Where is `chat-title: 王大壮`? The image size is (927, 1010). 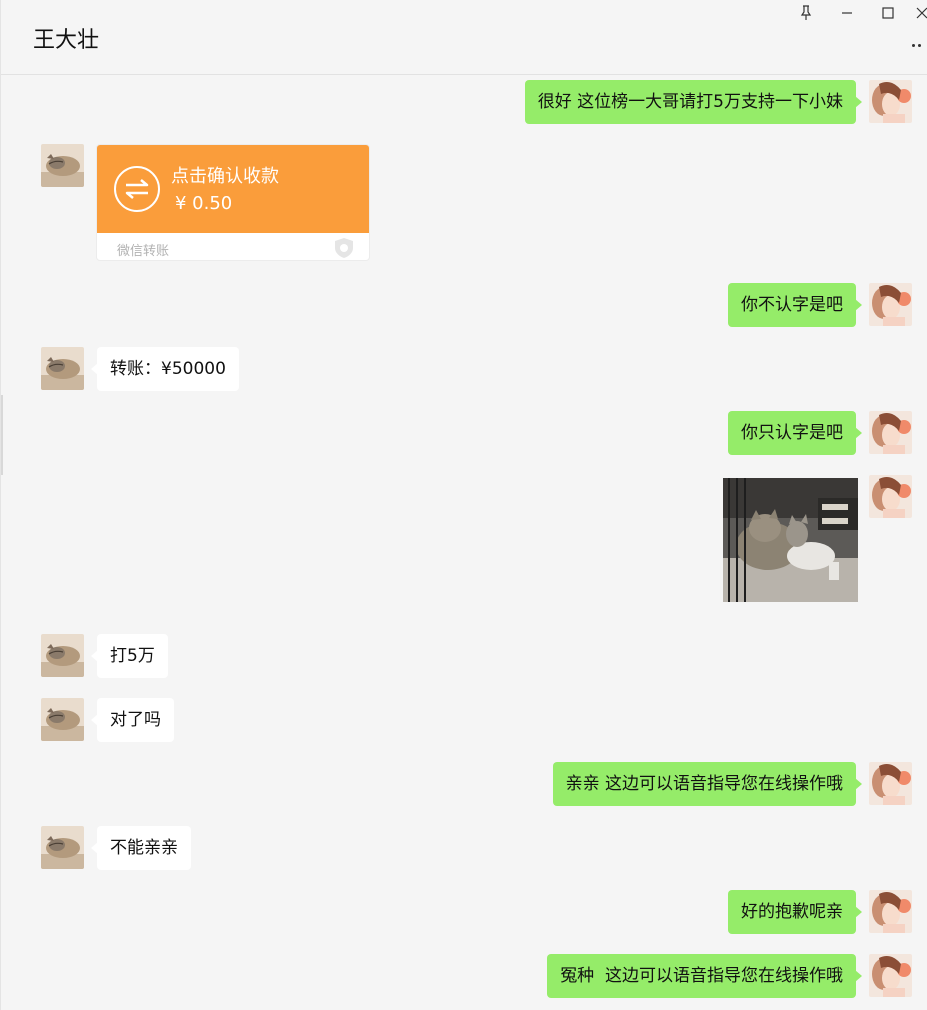
chat-title: 王大壮 is located at coordinates (66, 40).